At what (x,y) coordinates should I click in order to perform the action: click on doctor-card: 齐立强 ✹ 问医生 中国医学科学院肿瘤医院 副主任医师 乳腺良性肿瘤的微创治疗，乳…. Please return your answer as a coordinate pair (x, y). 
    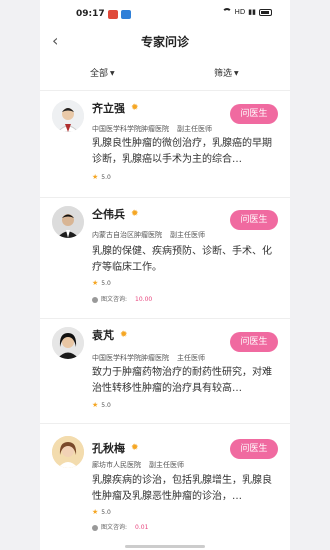
    Looking at the image, I should click on (165, 145).